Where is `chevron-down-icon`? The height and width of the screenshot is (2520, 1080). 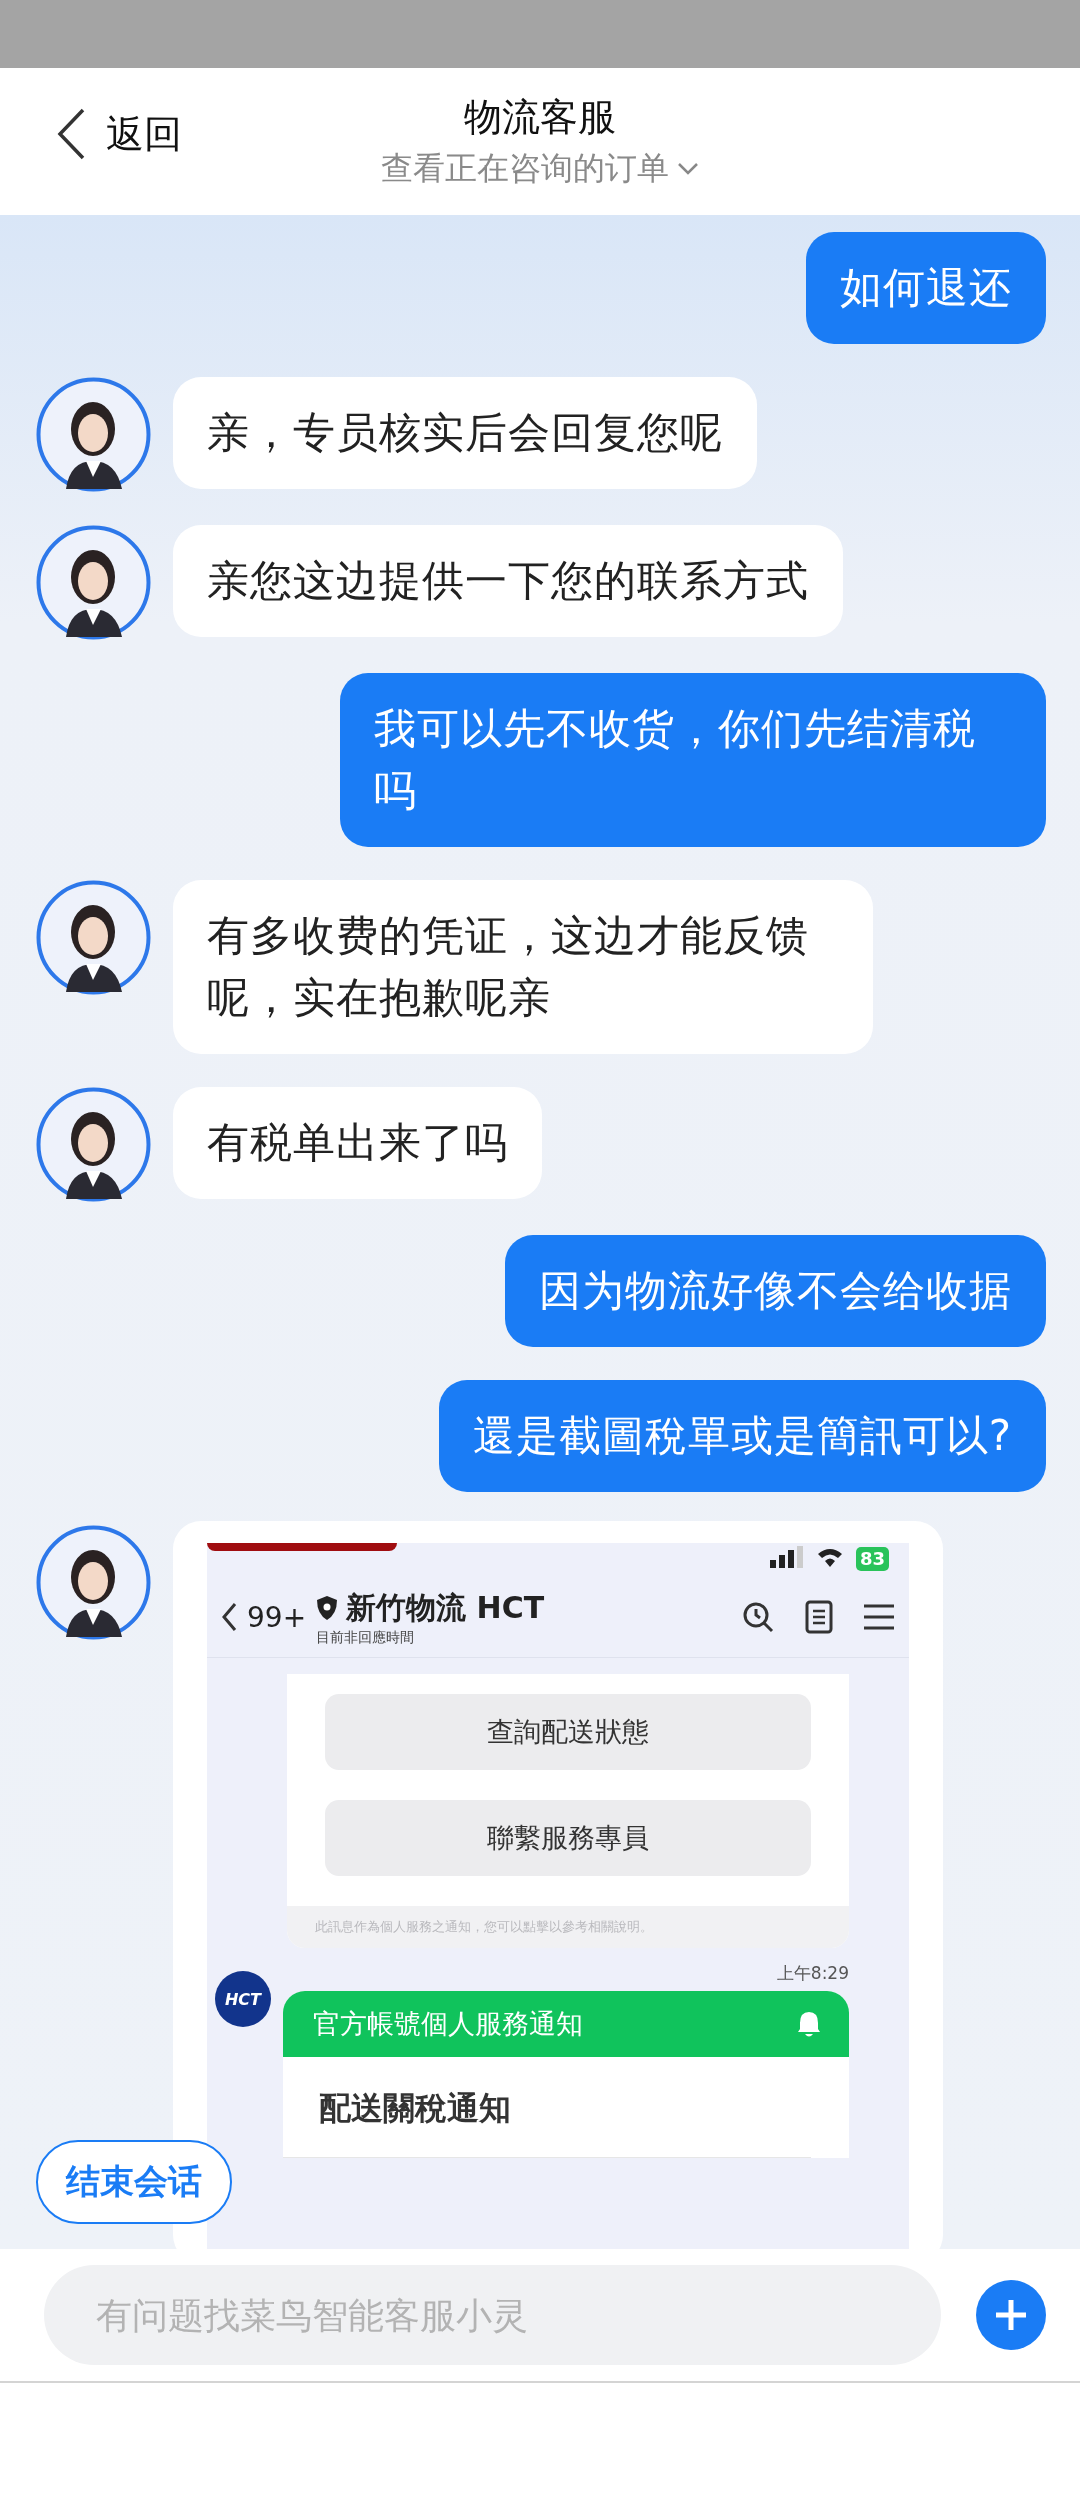 chevron-down-icon is located at coordinates (688, 169).